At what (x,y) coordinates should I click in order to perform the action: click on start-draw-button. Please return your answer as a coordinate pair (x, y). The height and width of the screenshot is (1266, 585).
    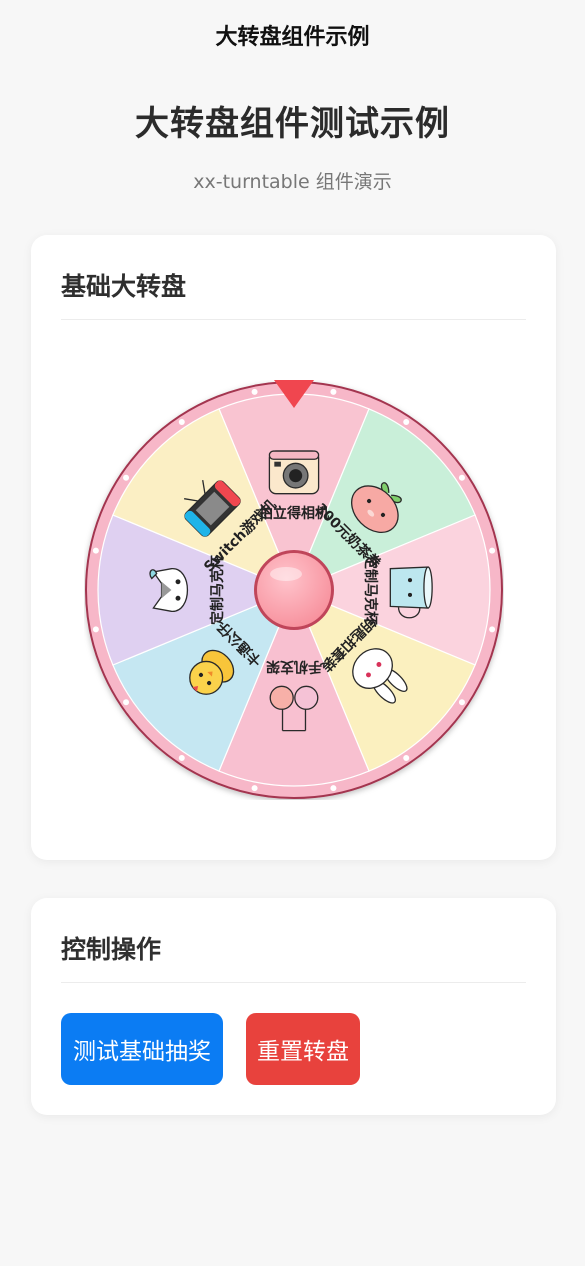
    Looking at the image, I should click on (294, 590).